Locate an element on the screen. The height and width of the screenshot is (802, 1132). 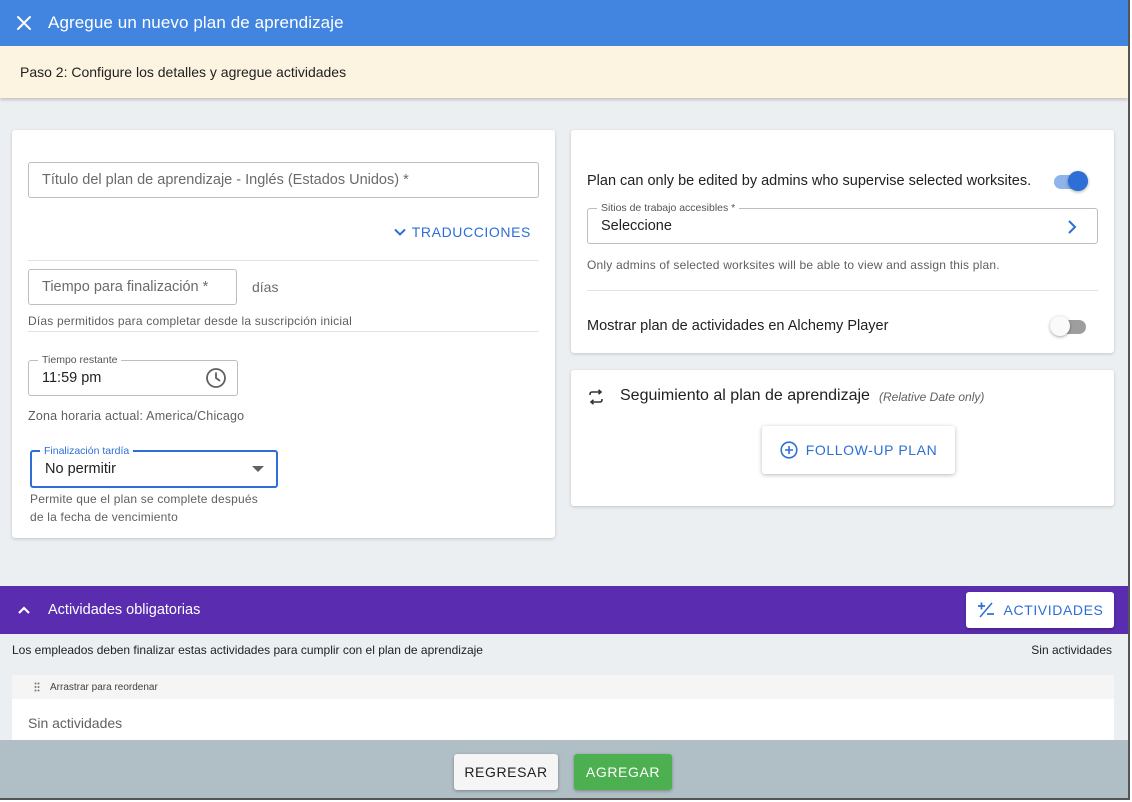
translations-toggle: TRADUCCIONES is located at coordinates (462, 232).